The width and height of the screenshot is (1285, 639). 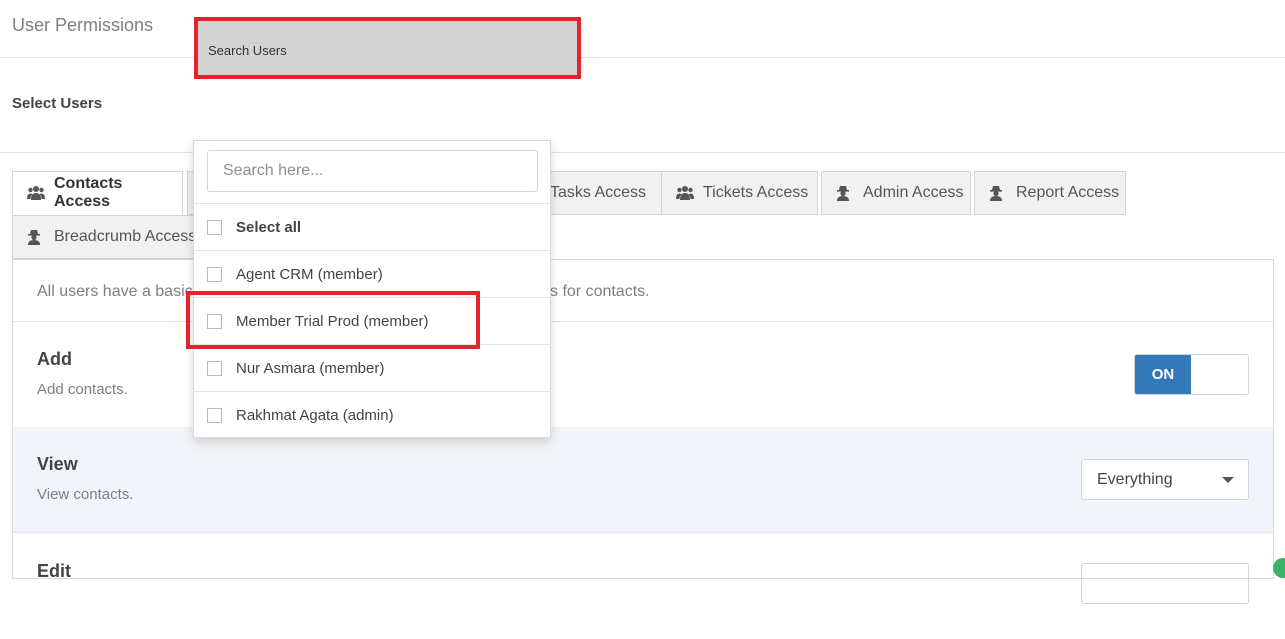 I want to click on user-option: Nur Asmara (member), so click(x=372, y=368).